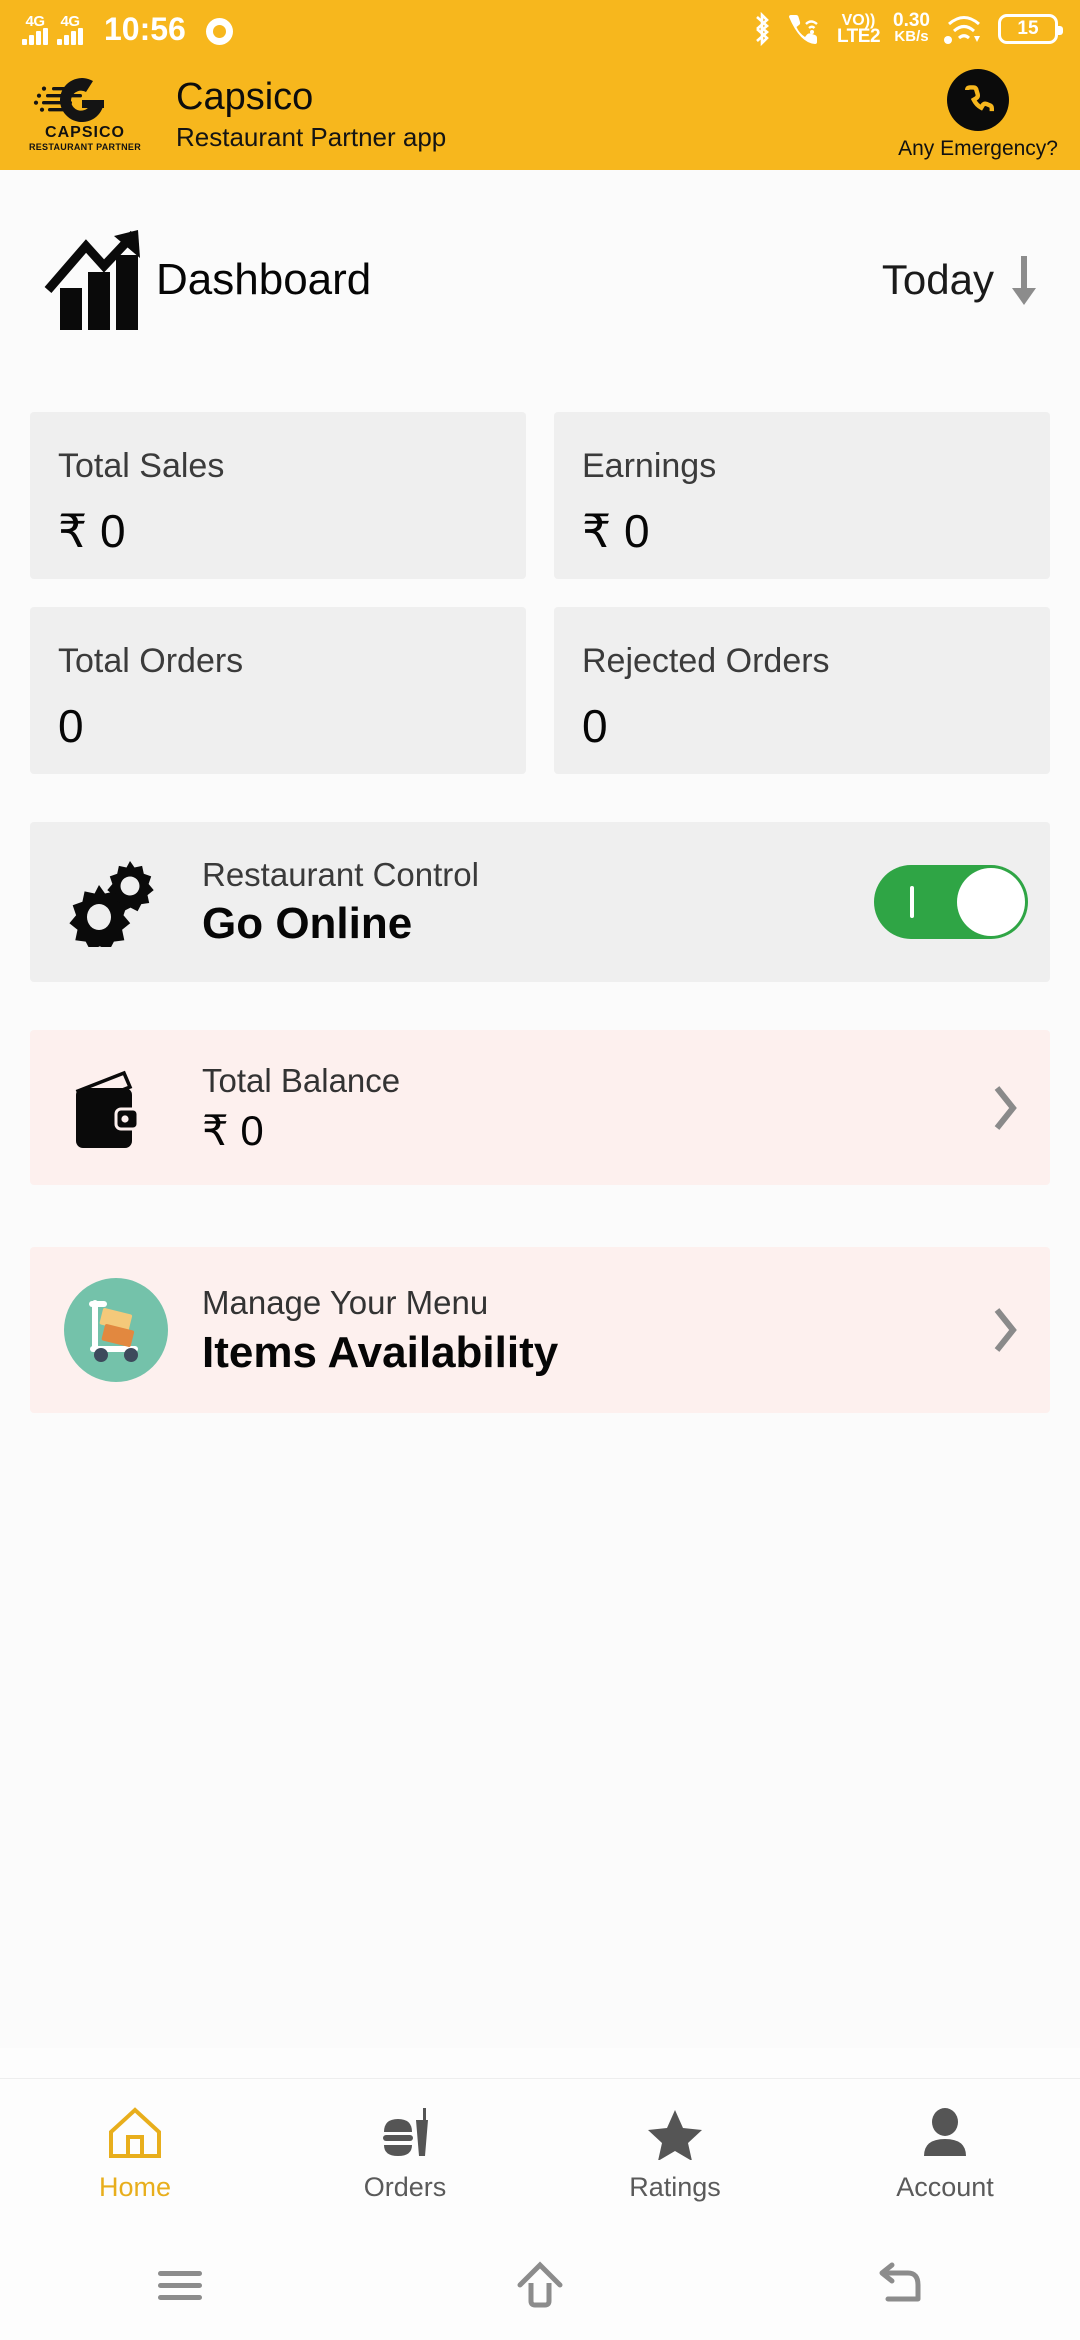 The height and width of the screenshot is (2340, 1080). Describe the element at coordinates (1024, 280) in the screenshot. I see `arrow-down-icon` at that location.